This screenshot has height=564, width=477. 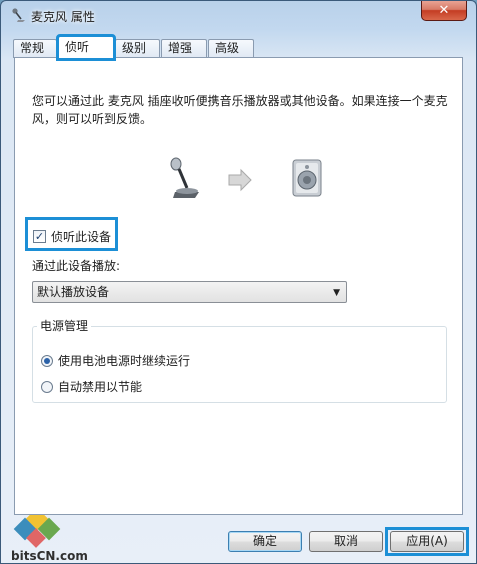 I want to click on microphone-icon, so click(x=18, y=15).